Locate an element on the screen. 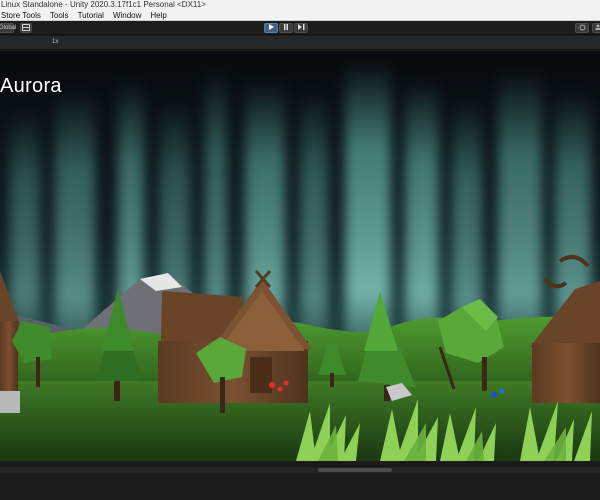  scrollbar-thumb is located at coordinates (355, 470).